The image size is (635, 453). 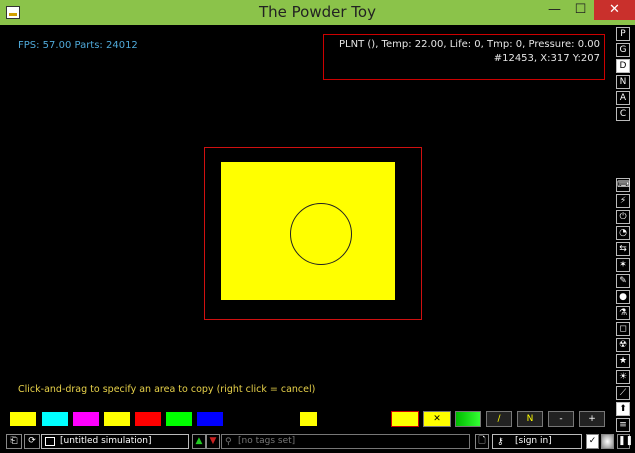 What do you see at coordinates (623, 313) in the screenshot?
I see `flask-icon: ⚗` at bounding box center [623, 313].